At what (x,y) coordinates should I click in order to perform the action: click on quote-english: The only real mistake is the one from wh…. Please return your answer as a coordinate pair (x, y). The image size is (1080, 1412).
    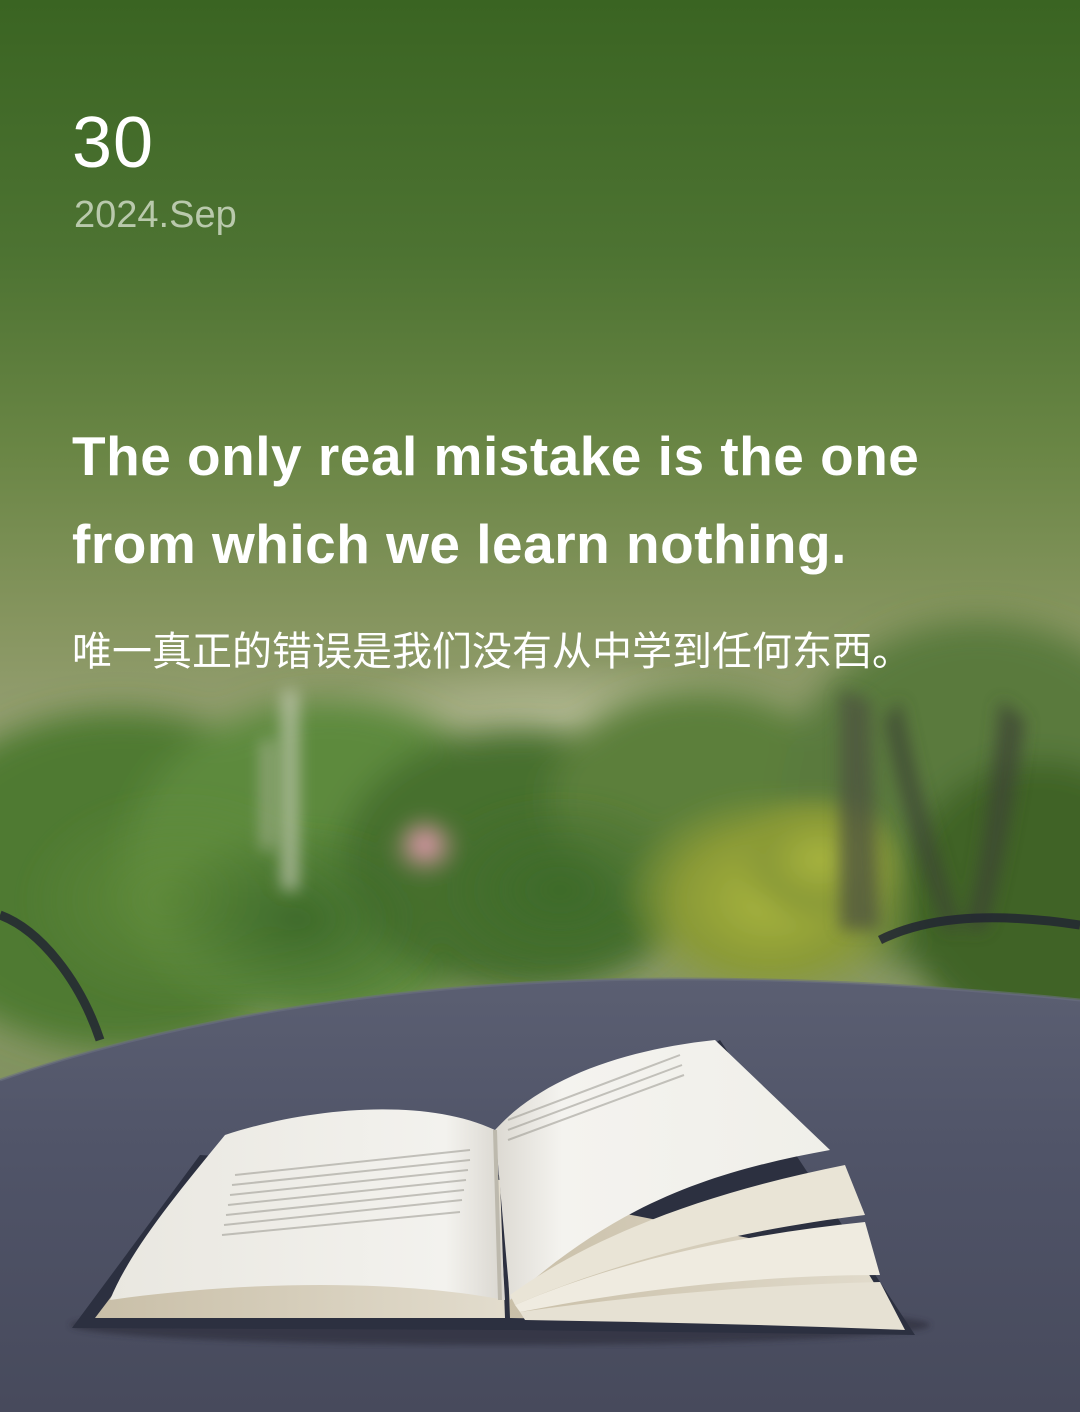
    Looking at the image, I should click on (496, 500).